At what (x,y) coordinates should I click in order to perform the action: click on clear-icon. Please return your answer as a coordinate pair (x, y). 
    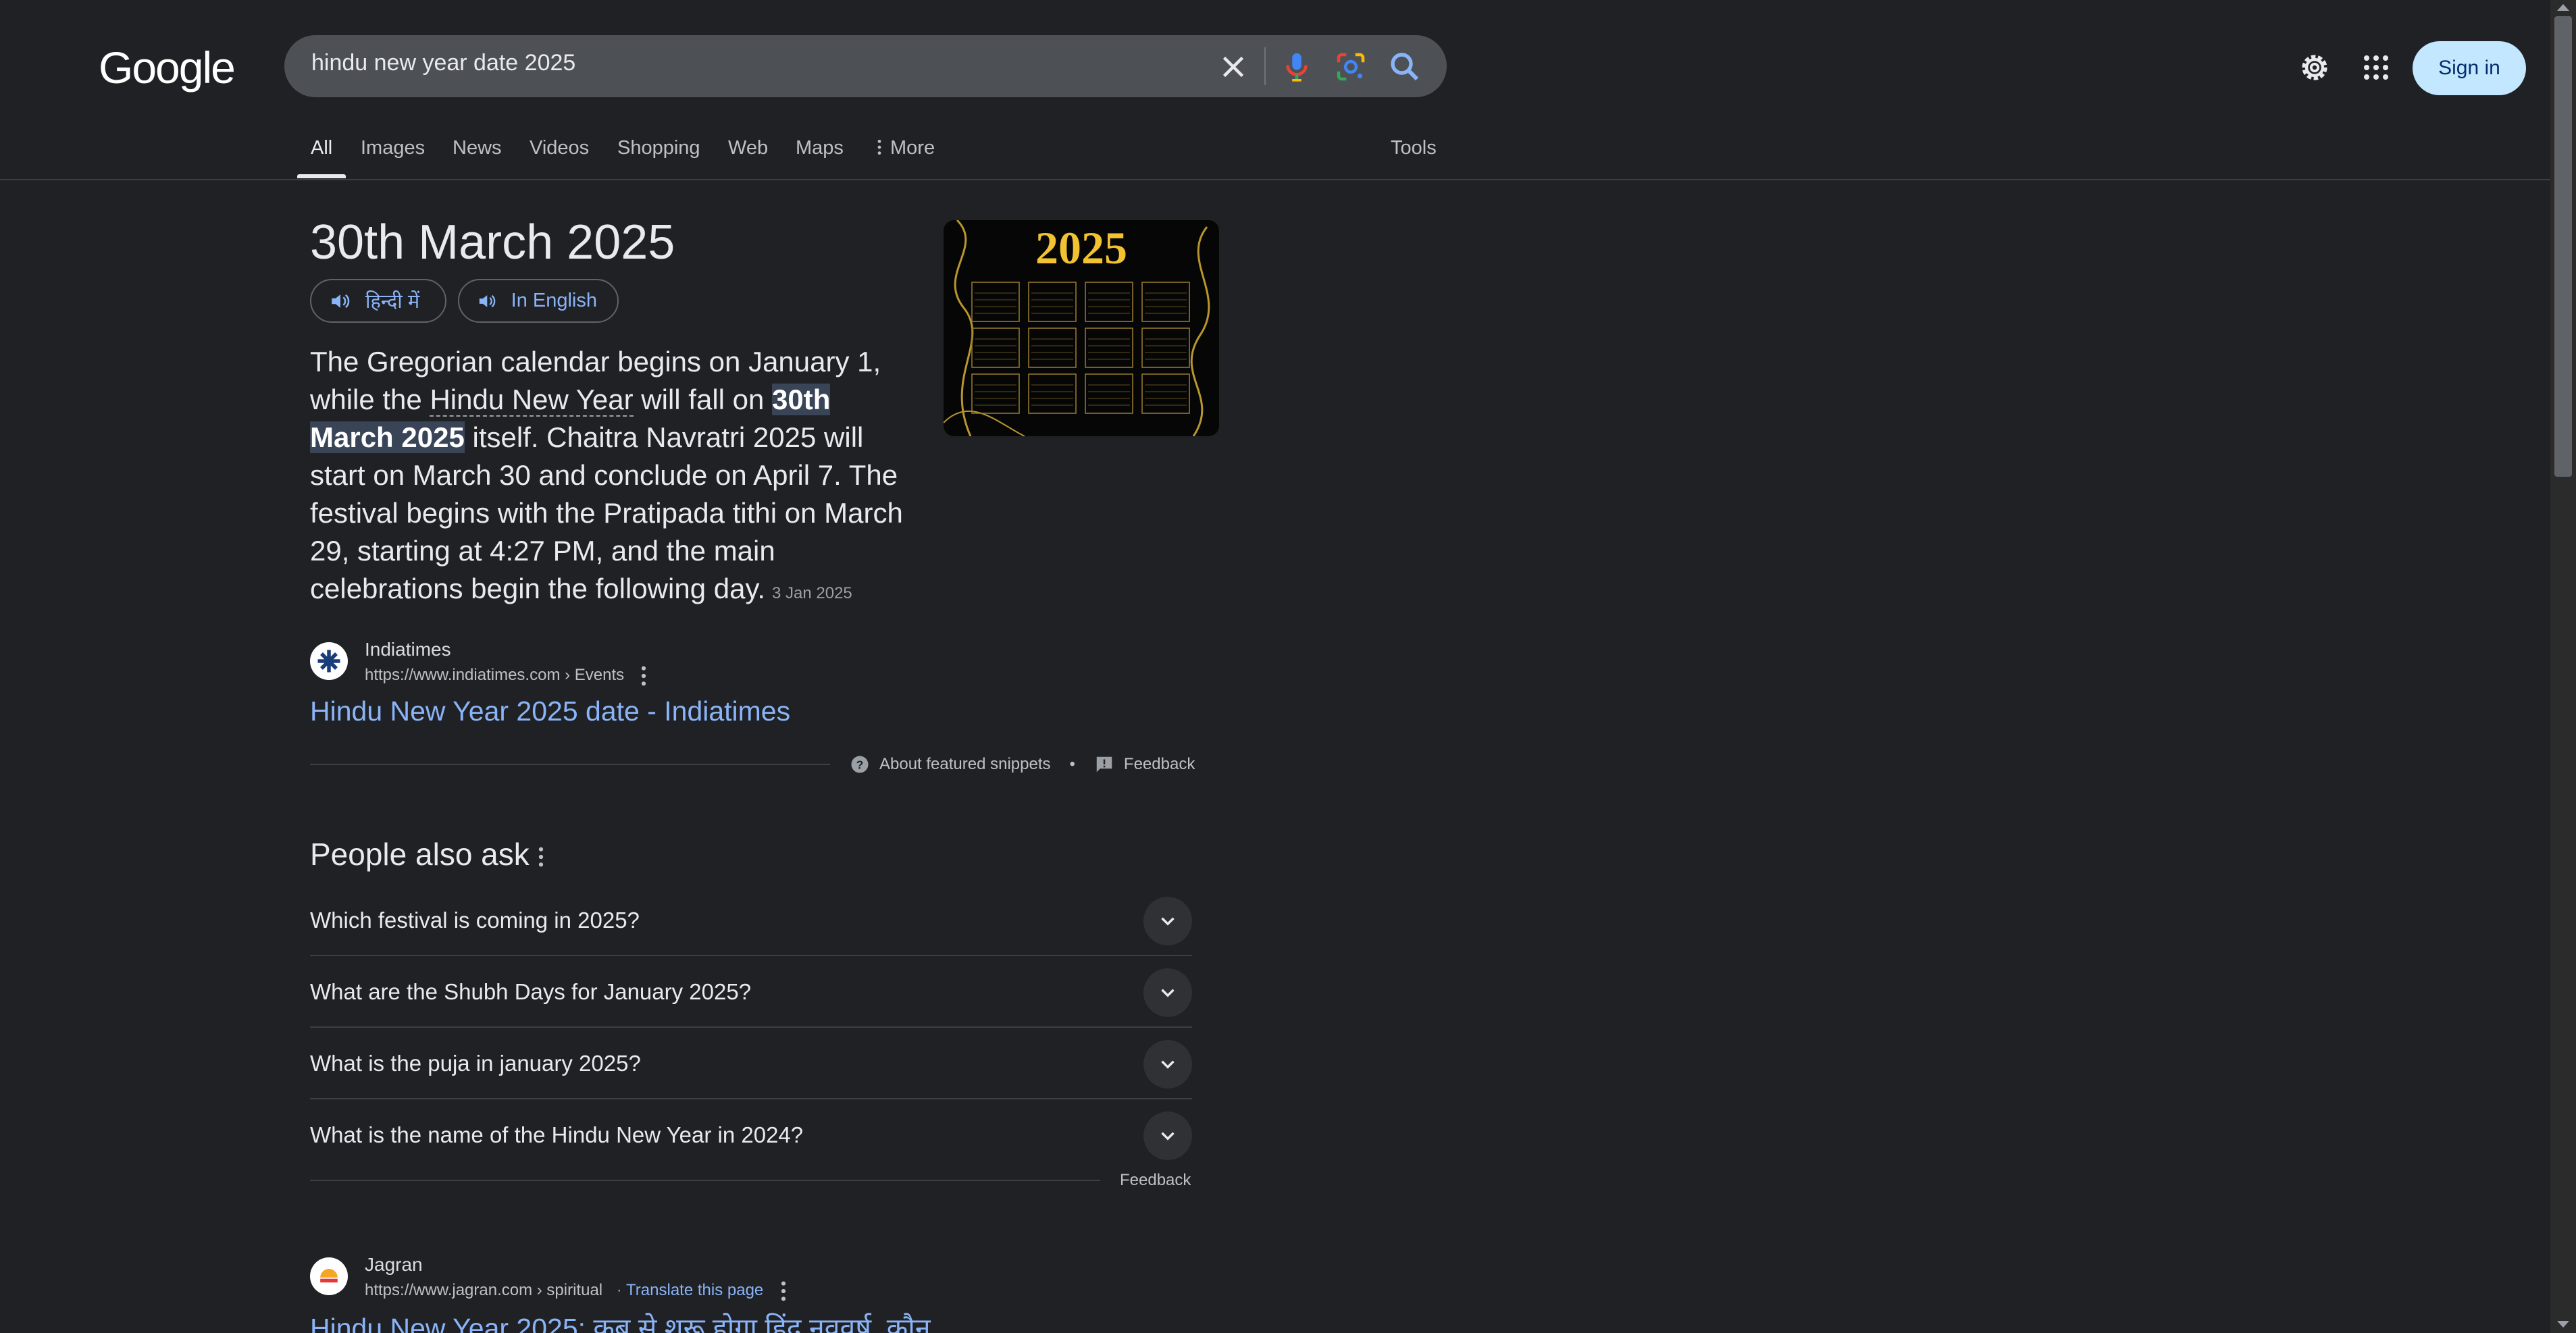
    Looking at the image, I should click on (1233, 67).